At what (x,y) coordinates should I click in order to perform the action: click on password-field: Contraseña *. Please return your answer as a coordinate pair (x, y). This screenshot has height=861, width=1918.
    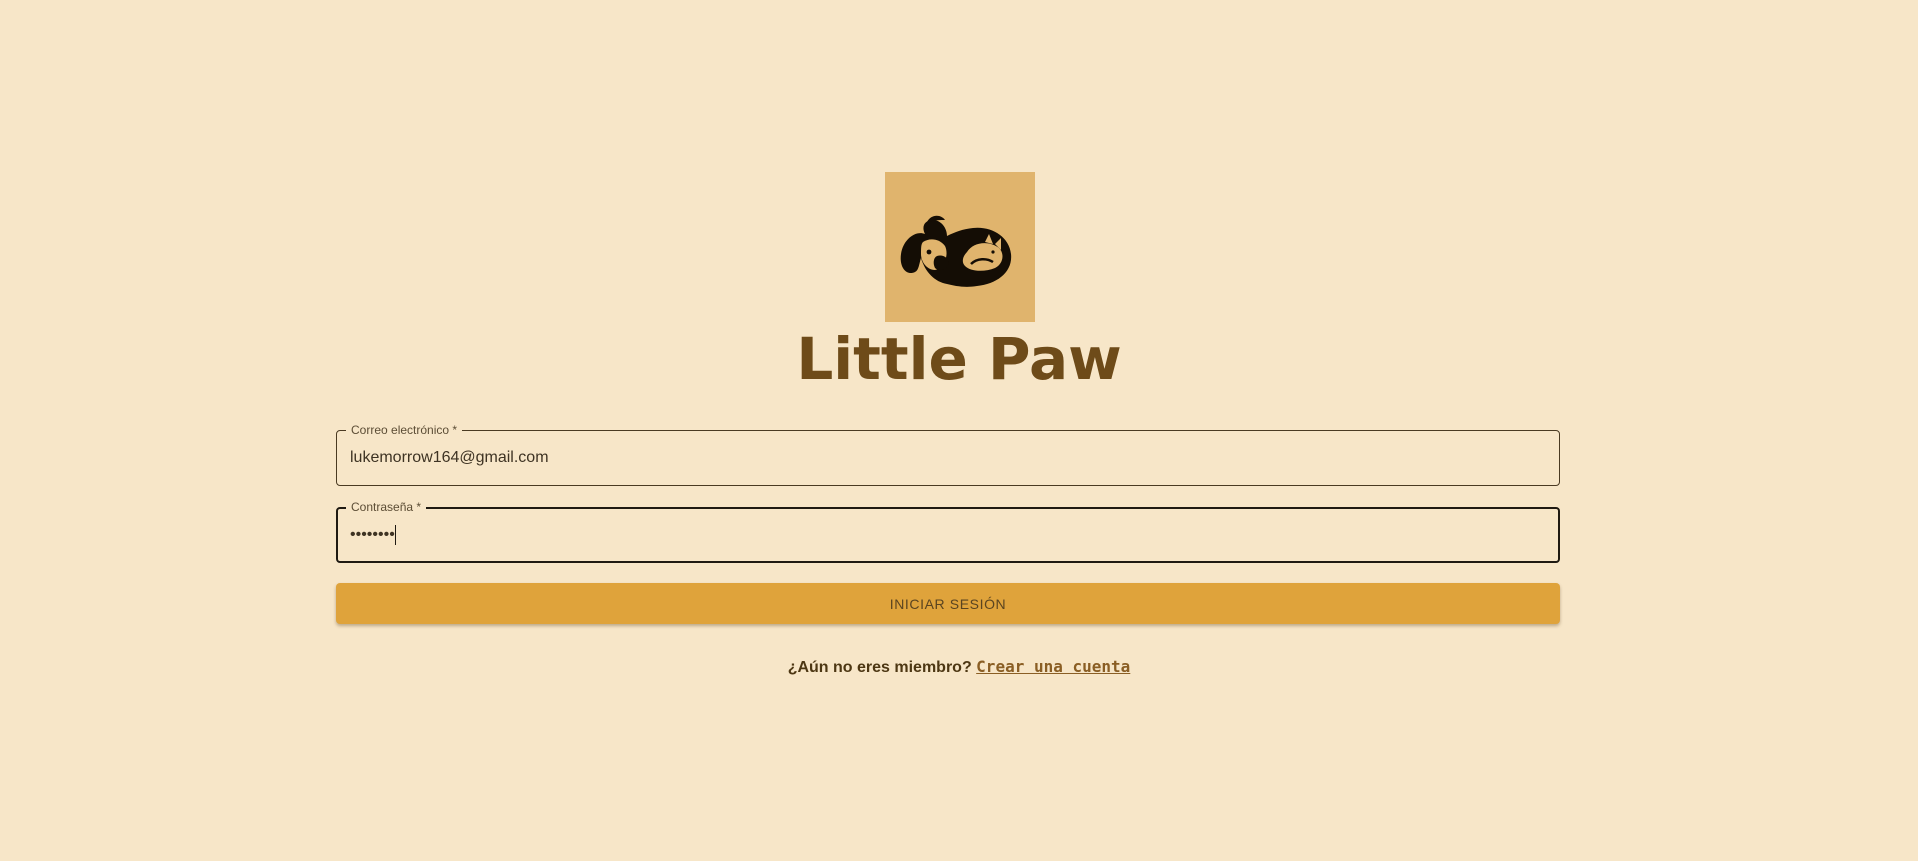
    Looking at the image, I should click on (948, 531).